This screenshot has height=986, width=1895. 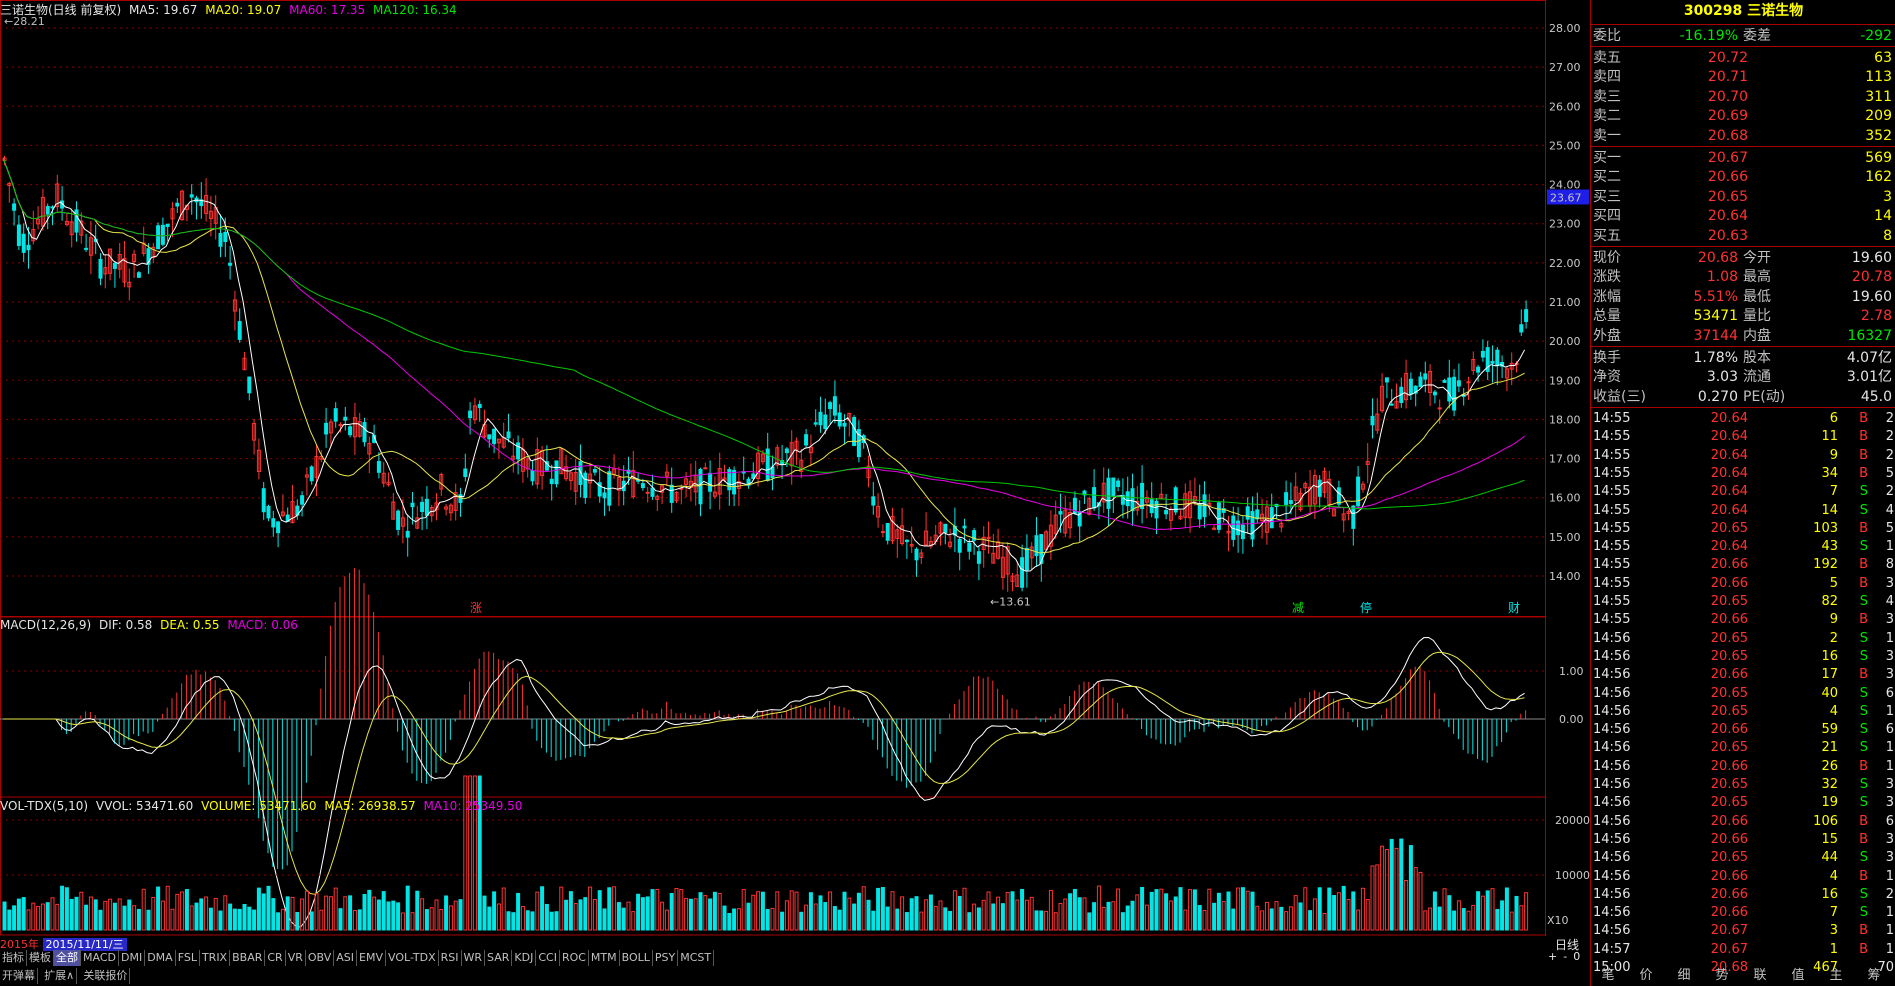 I want to click on panel-tab: 笔, so click(x=1608, y=976).